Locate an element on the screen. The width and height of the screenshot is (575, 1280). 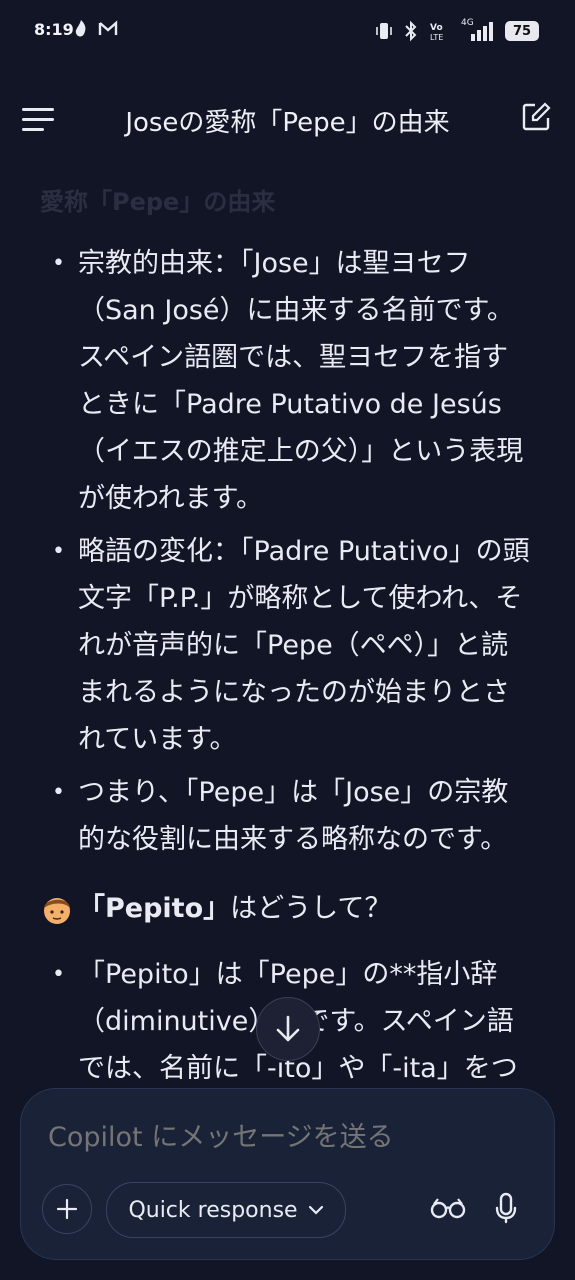
status-bar: 8:19 Vo LTE 4G 75 is located at coordinates (287, 32).